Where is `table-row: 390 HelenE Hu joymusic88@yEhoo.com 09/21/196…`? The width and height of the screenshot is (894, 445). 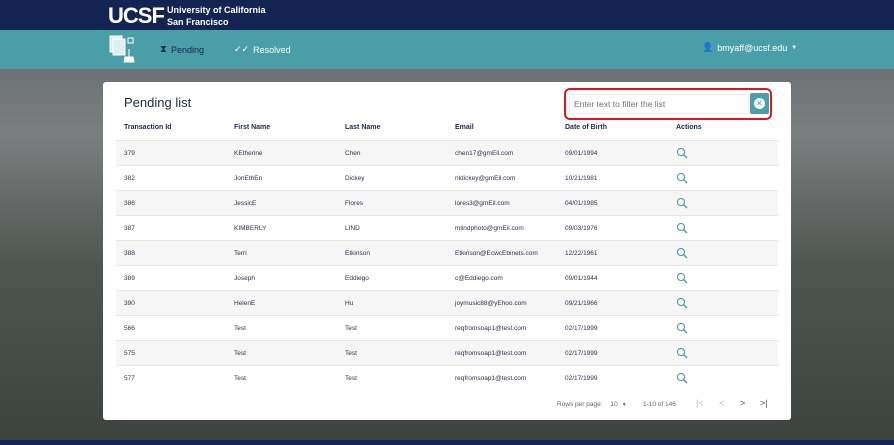 table-row: 390 HelenE Hu joymusic88@yEhoo.com 09/21/196… is located at coordinates (447, 302).